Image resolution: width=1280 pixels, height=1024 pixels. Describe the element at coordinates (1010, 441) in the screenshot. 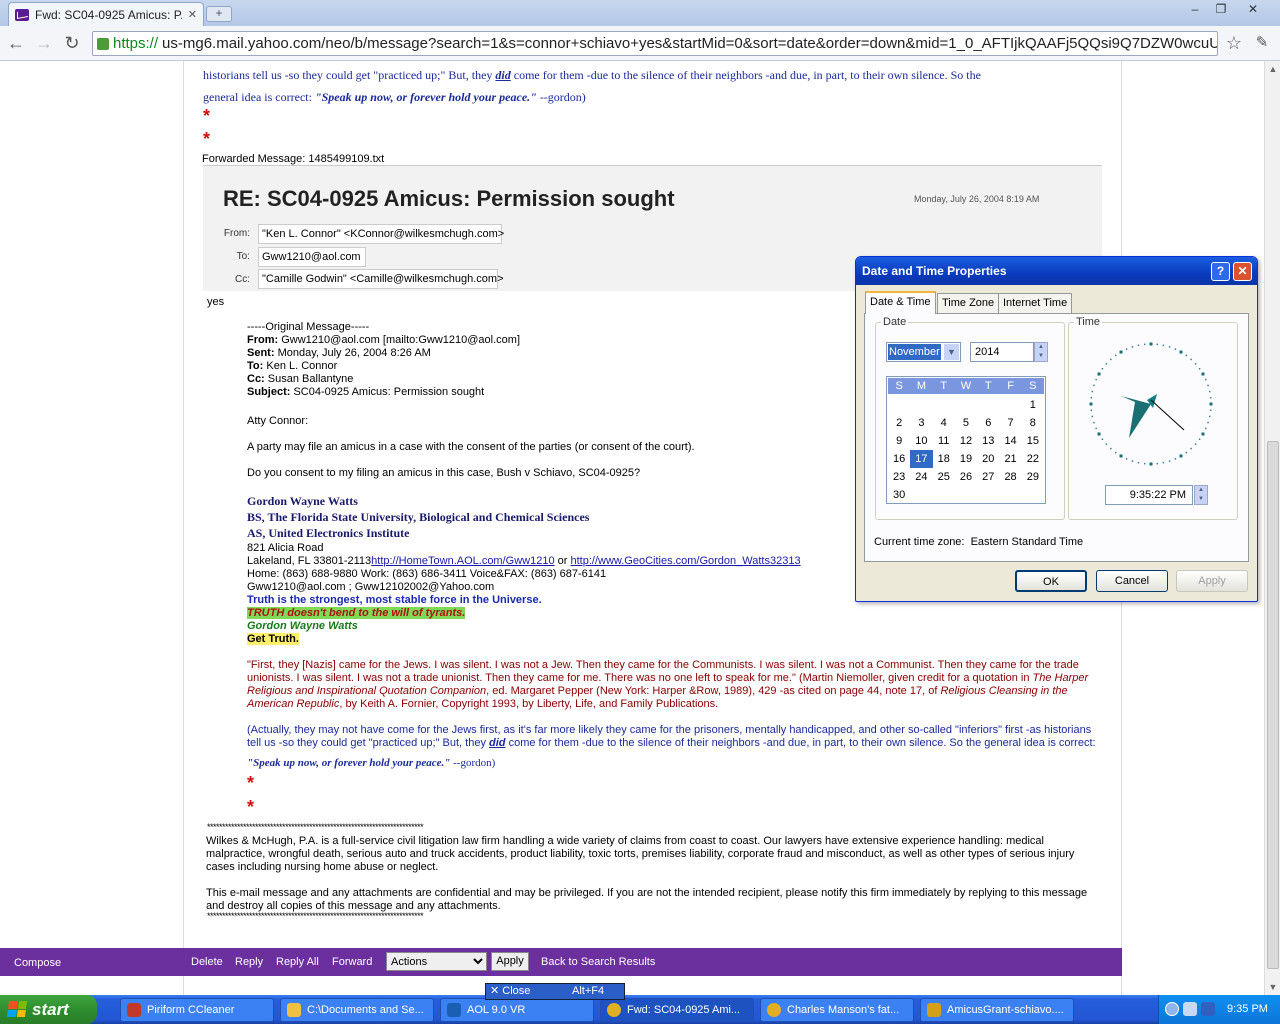

I see `calendar-day: 14` at that location.